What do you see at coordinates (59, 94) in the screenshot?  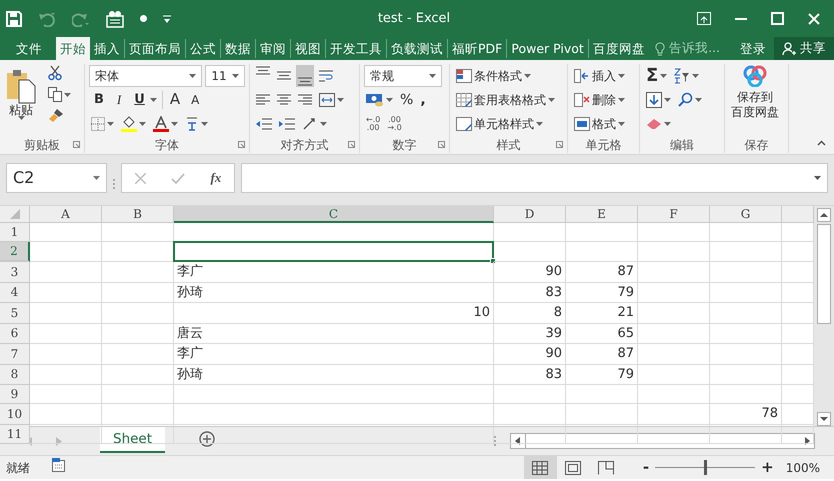 I see `copy-button` at bounding box center [59, 94].